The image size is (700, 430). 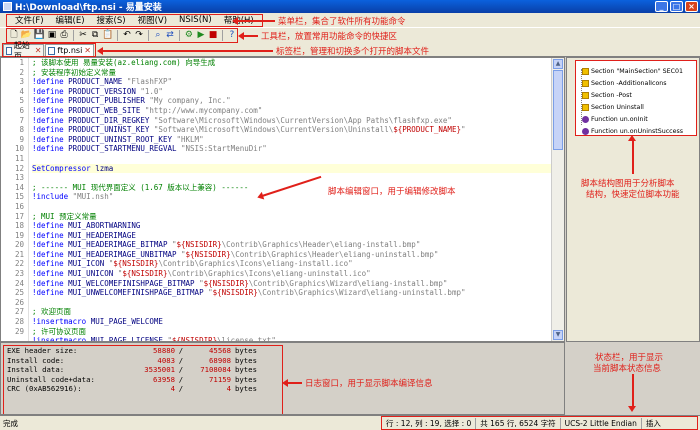 I want to click on scroll-up-icon: ▲, so click(x=558, y=64).